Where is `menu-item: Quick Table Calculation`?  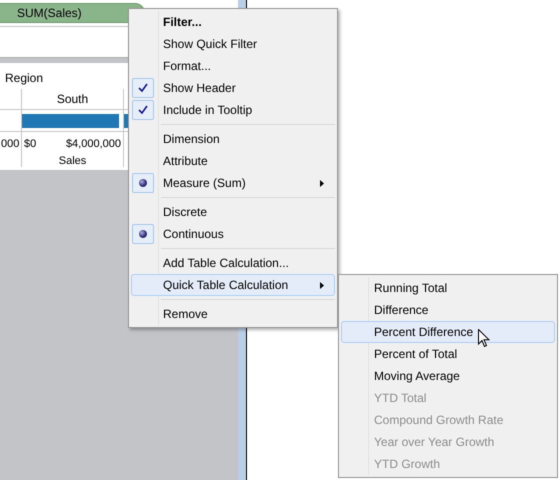
menu-item: Quick Table Calculation is located at coordinates (233, 285).